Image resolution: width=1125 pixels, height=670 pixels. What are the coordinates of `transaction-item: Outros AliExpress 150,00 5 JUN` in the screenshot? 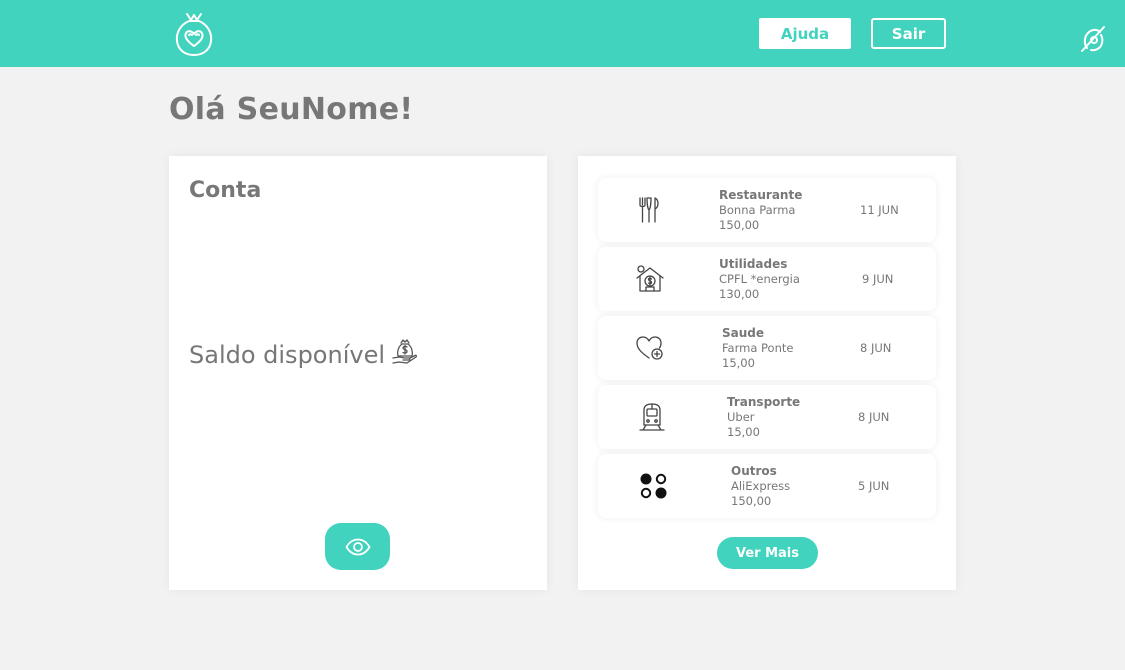 It's located at (767, 486).